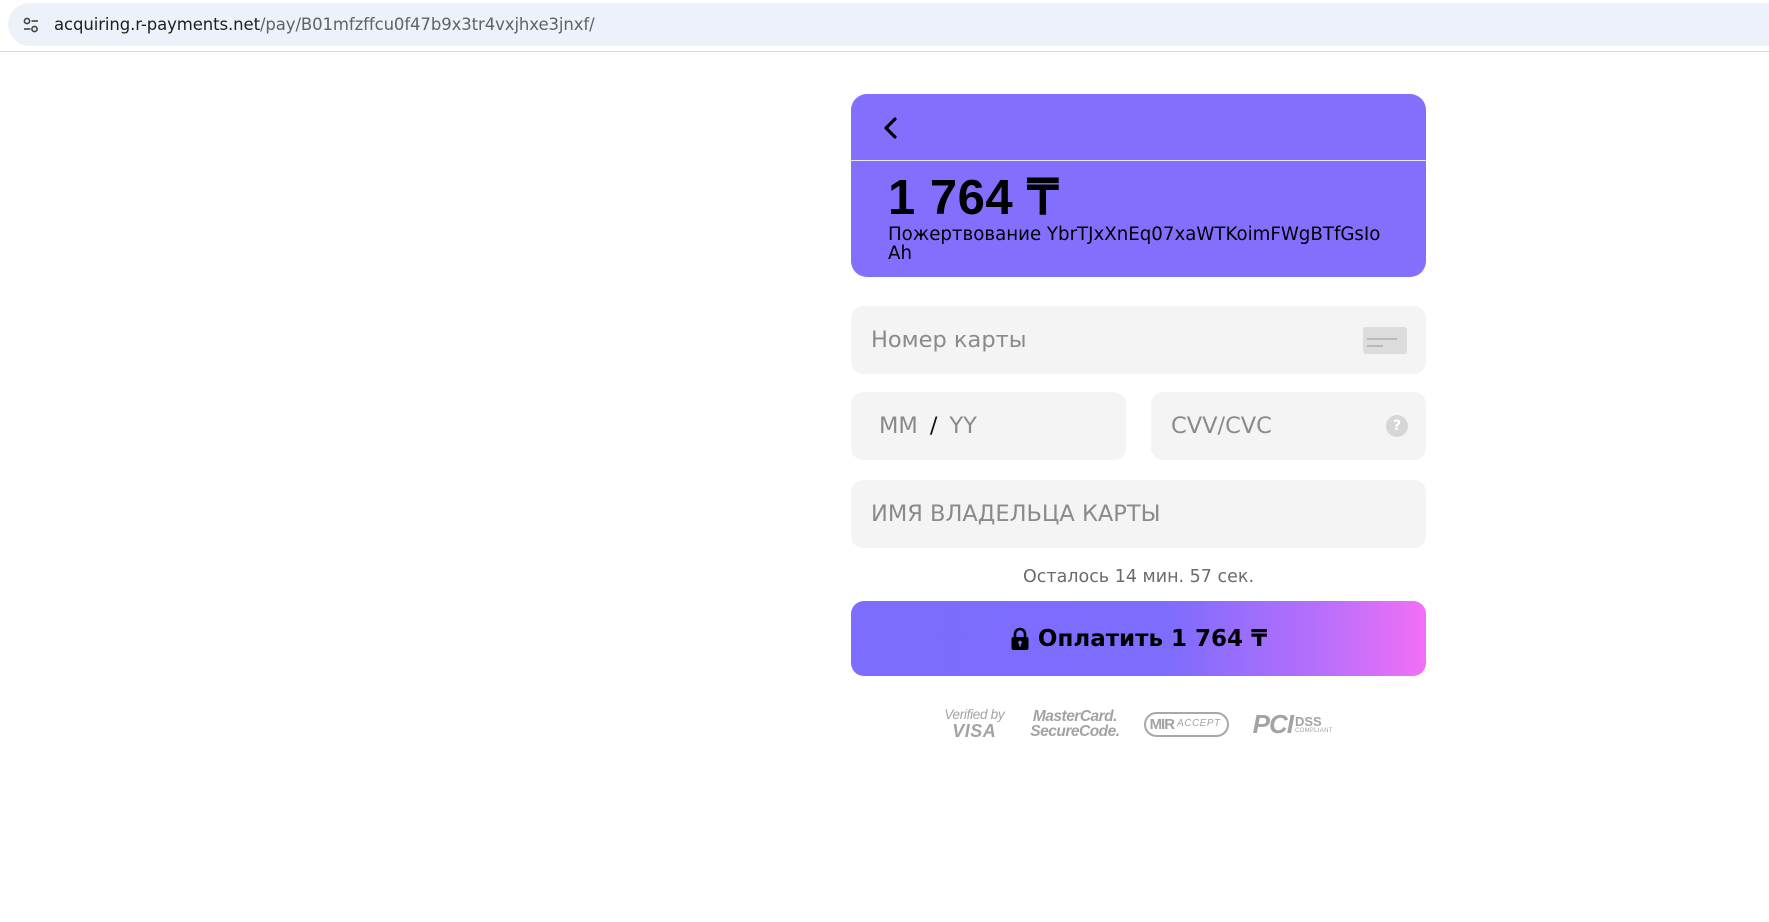 This screenshot has height=922, width=1769. I want to click on mir-badge-sub: ACCEPT, so click(1199, 723).